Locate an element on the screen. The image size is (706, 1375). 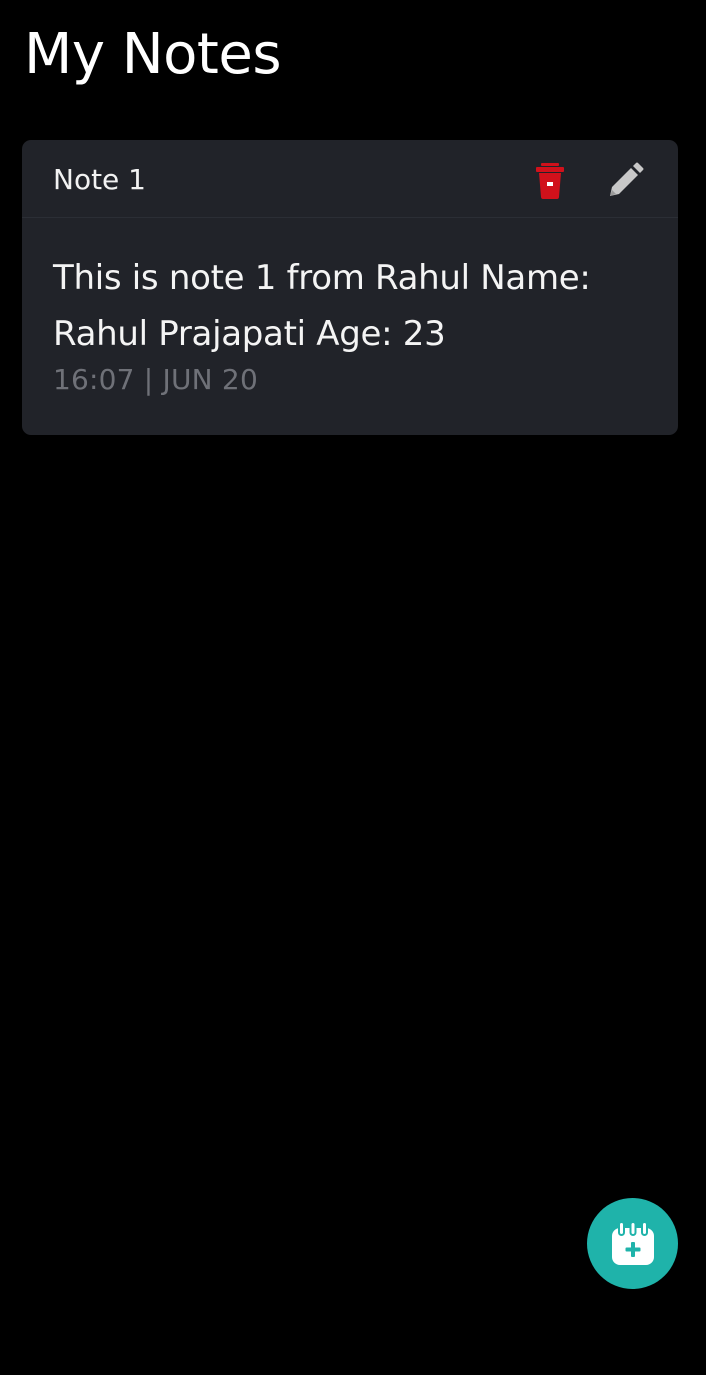
trash-icon is located at coordinates (550, 181).